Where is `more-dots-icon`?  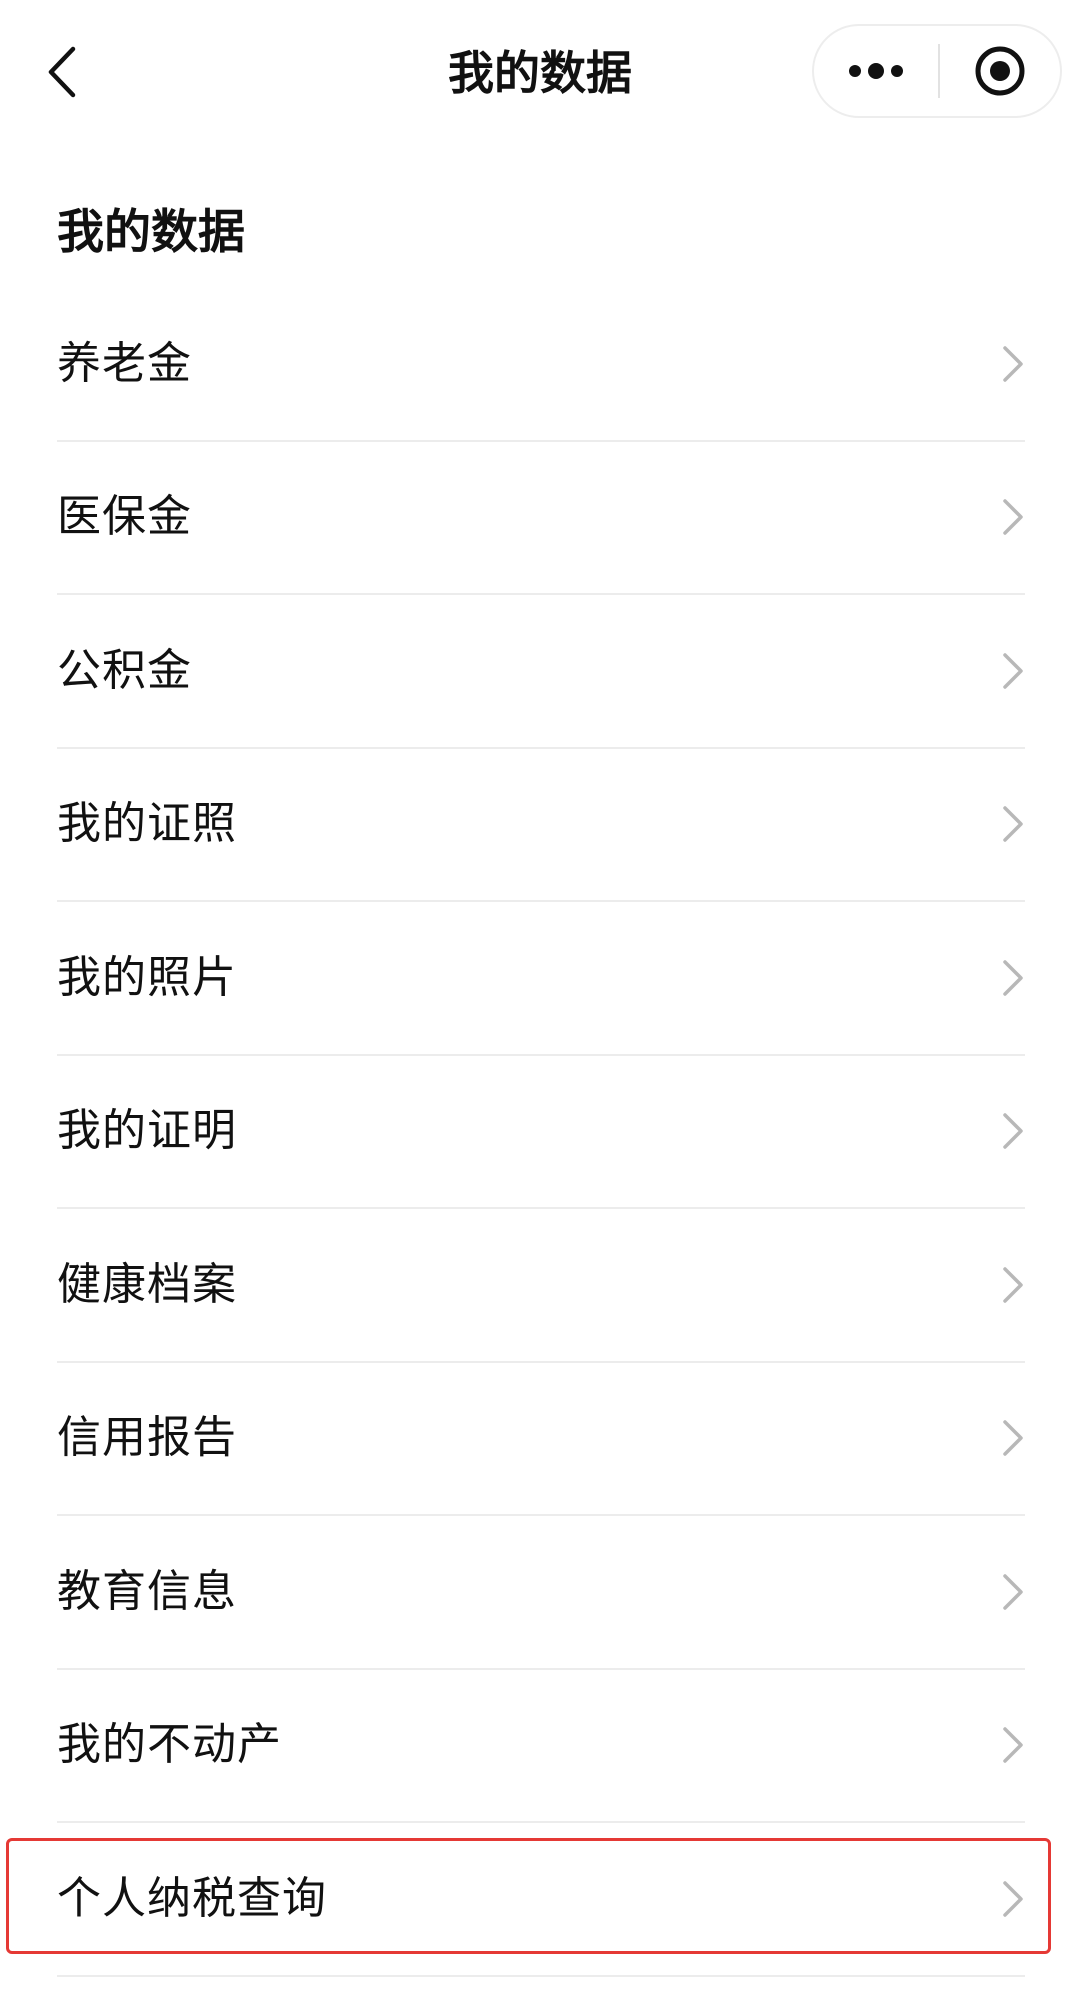
more-dots-icon is located at coordinates (876, 71).